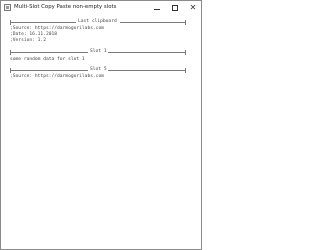  I want to click on maximize-icon, so click(175, 8).